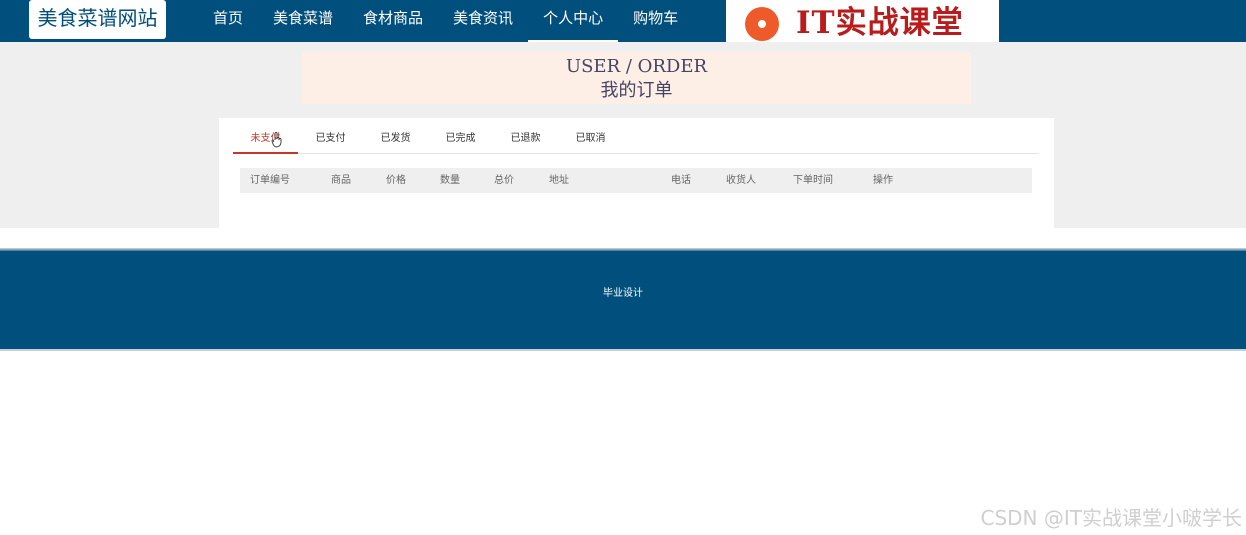 This screenshot has width=1246, height=535. I want to click on nav-personal-center: 个人中心, so click(573, 21).